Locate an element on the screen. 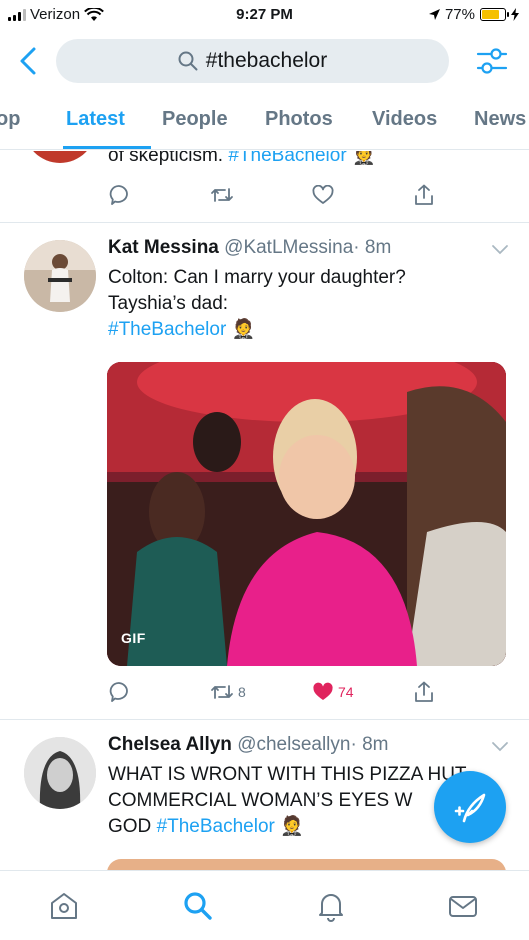 Image resolution: width=529 pixels, height=940 pixels. location-arrow-icon is located at coordinates (434, 14).